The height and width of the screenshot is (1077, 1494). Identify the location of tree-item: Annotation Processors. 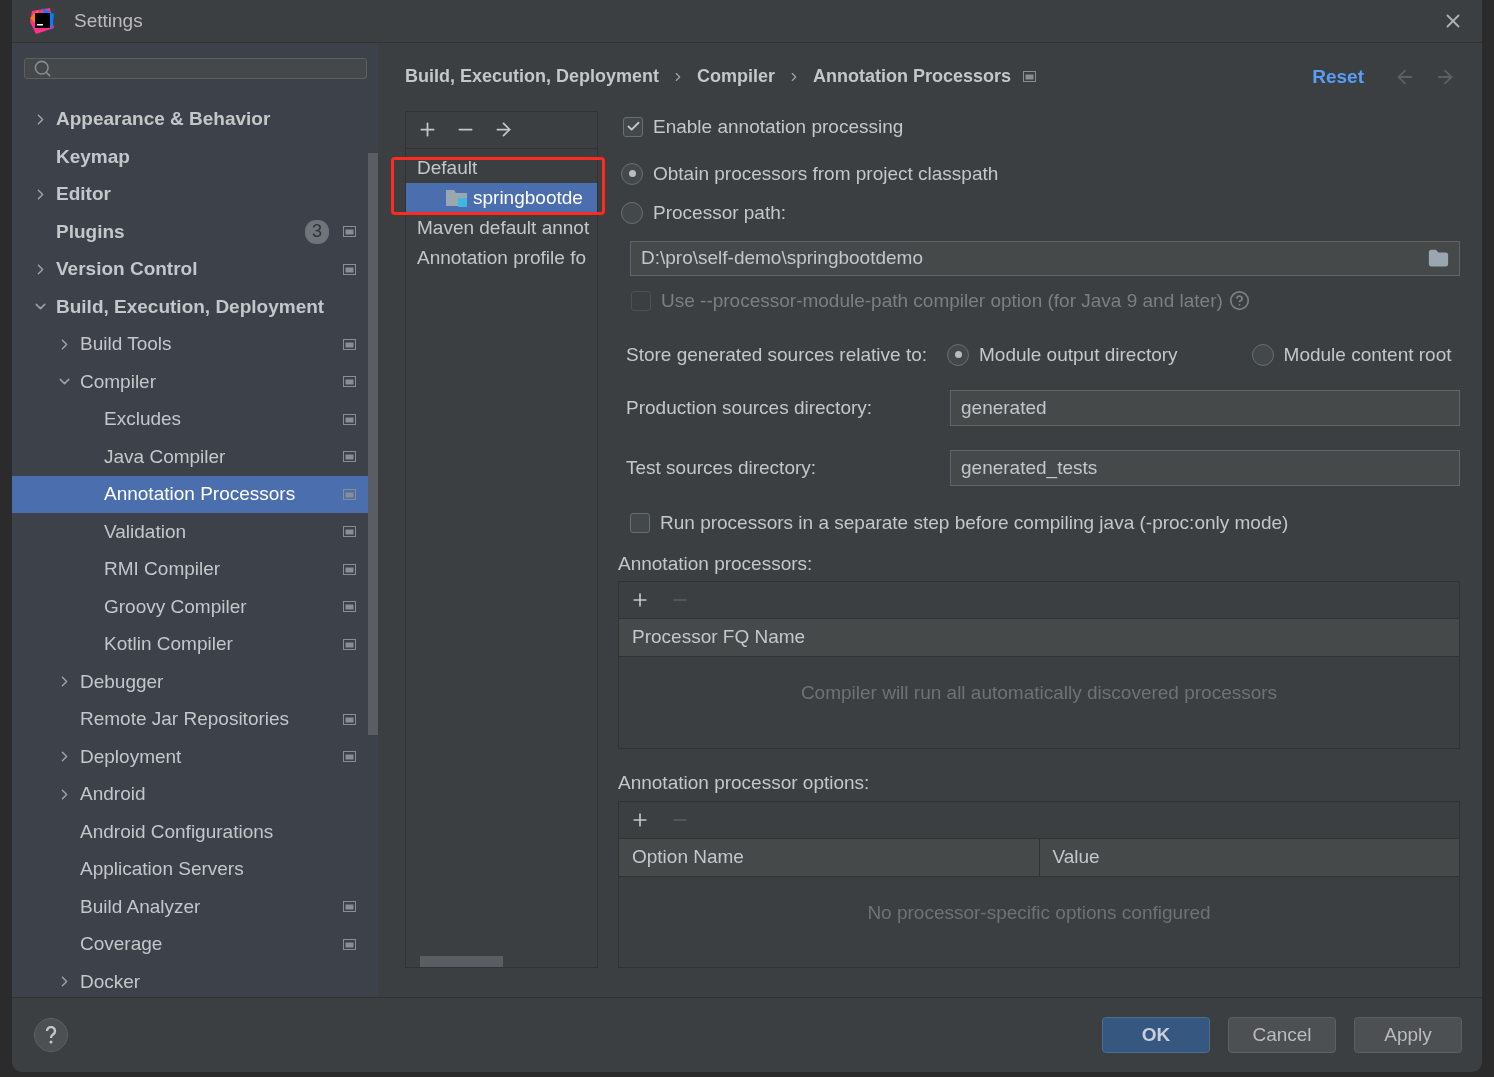
(190, 494).